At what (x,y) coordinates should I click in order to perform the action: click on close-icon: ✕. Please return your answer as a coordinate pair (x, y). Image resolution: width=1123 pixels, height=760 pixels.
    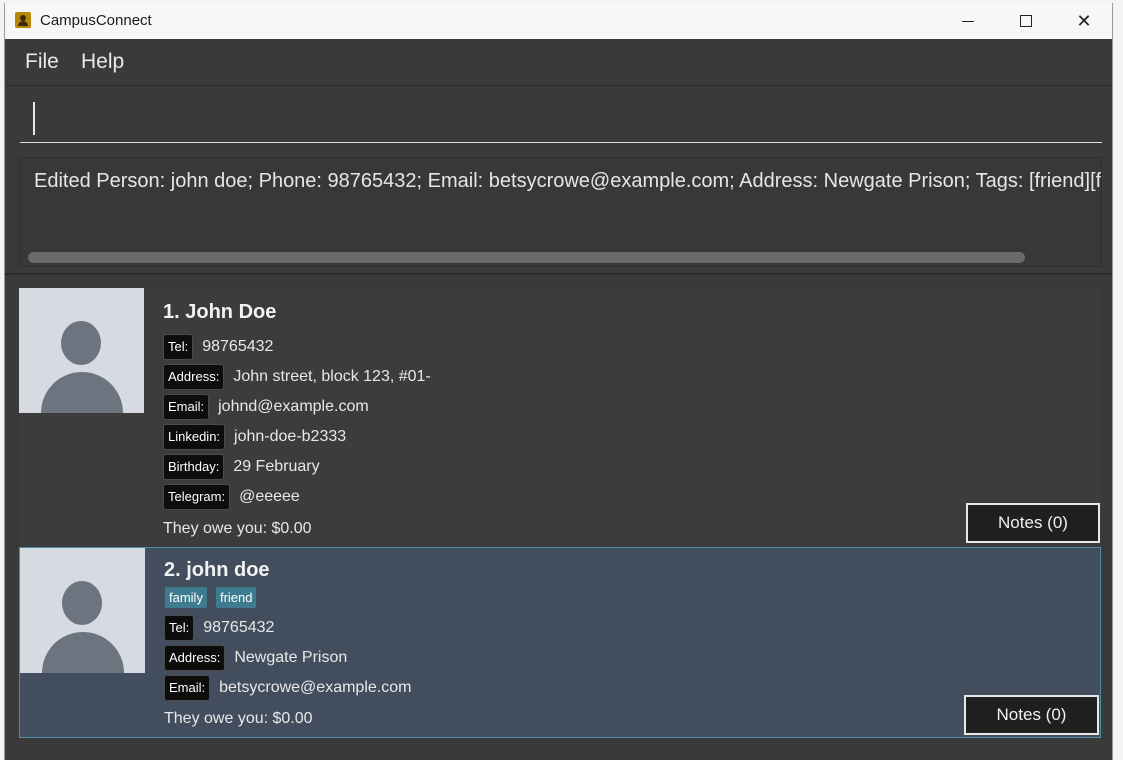
    Looking at the image, I should click on (1084, 20).